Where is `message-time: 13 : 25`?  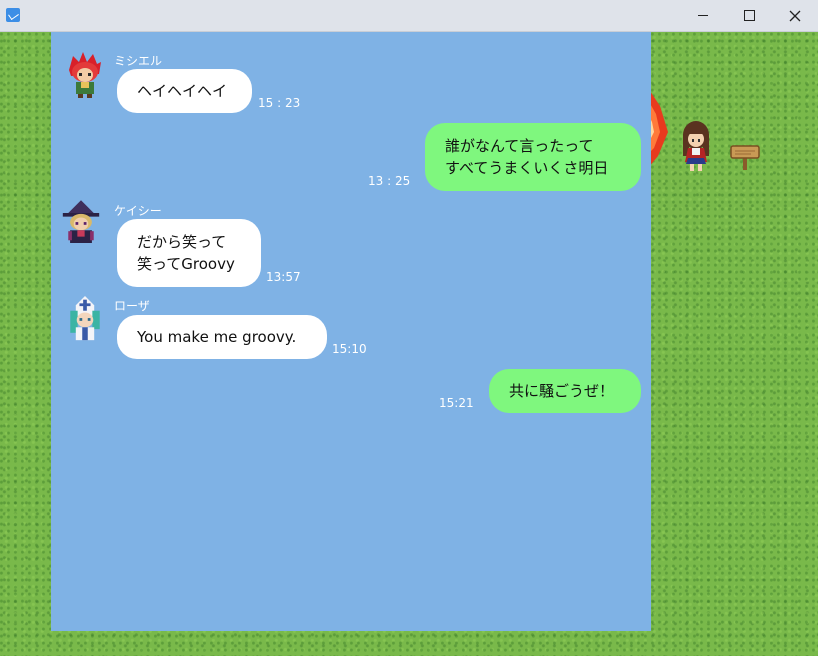 message-time: 13 : 25 is located at coordinates (389, 181).